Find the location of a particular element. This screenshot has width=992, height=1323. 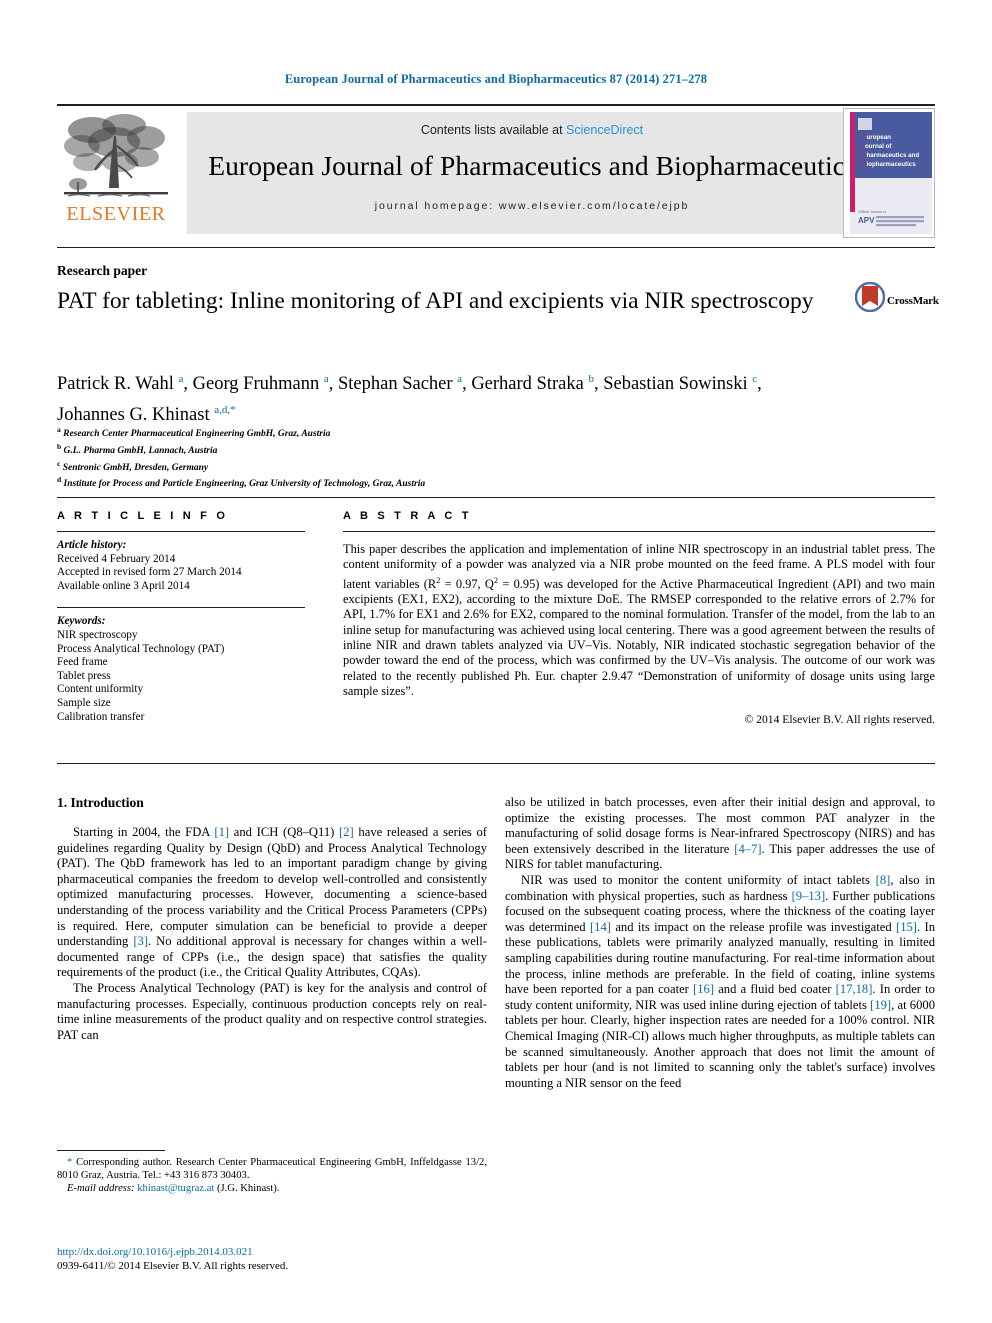

affiliation-item: b G.L. Pharma GmbH, Lannach, Austria is located at coordinates (137, 448).